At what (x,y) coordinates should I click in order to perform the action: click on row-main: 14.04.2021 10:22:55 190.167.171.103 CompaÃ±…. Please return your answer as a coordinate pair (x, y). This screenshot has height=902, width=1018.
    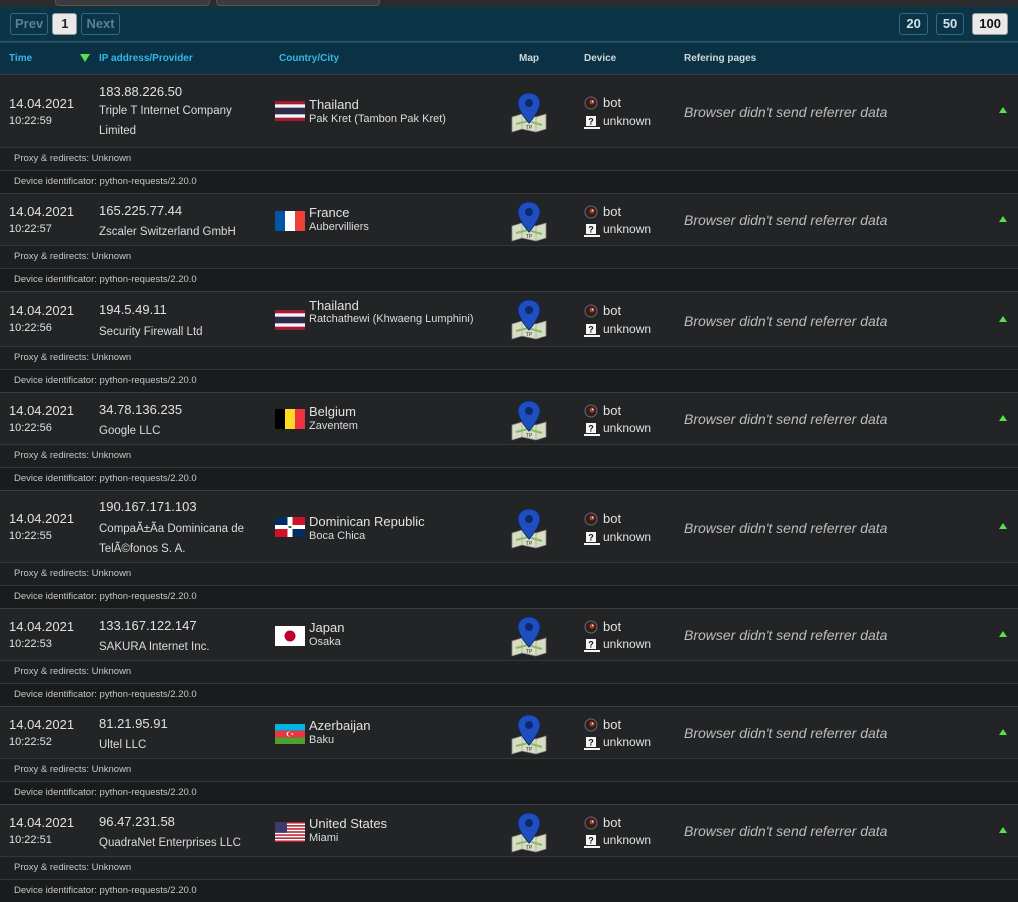
    Looking at the image, I should click on (509, 526).